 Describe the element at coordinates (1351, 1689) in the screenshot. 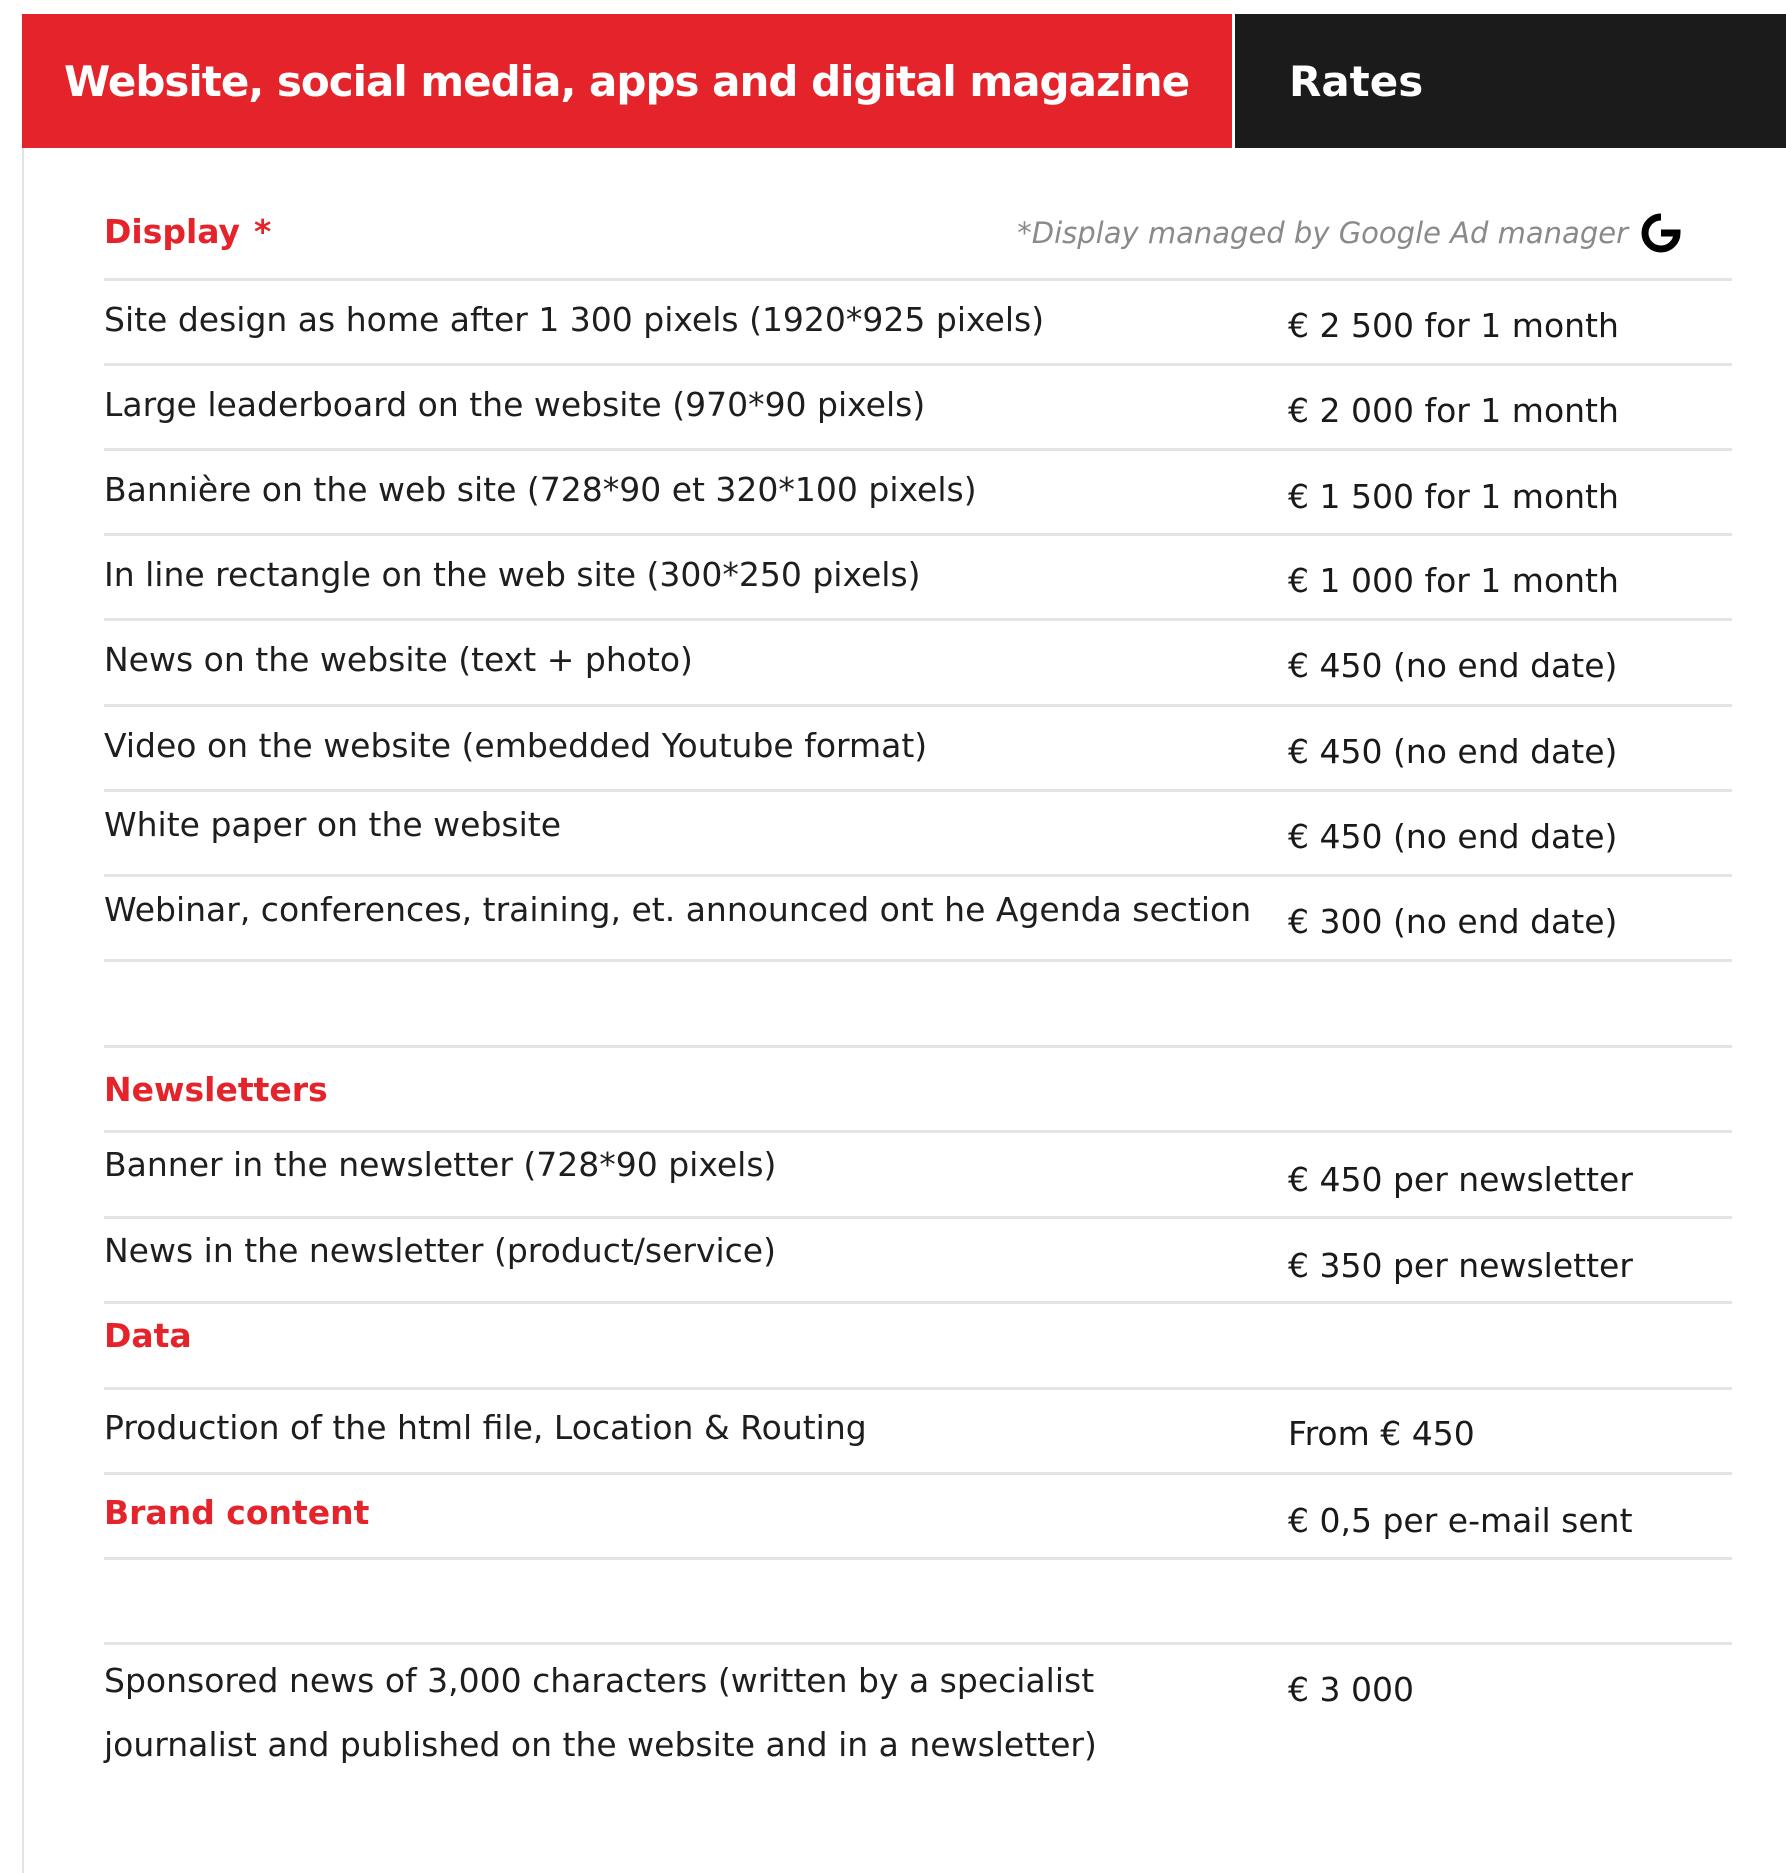

I see `rate-price: € 3 000` at that location.